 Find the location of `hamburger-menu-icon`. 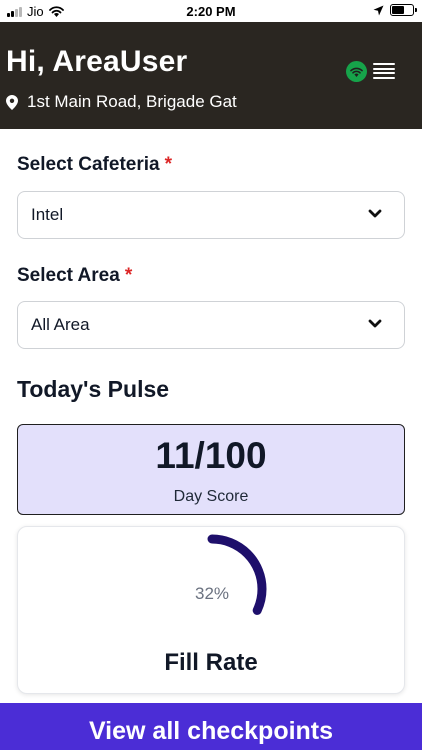

hamburger-menu-icon is located at coordinates (384, 71).